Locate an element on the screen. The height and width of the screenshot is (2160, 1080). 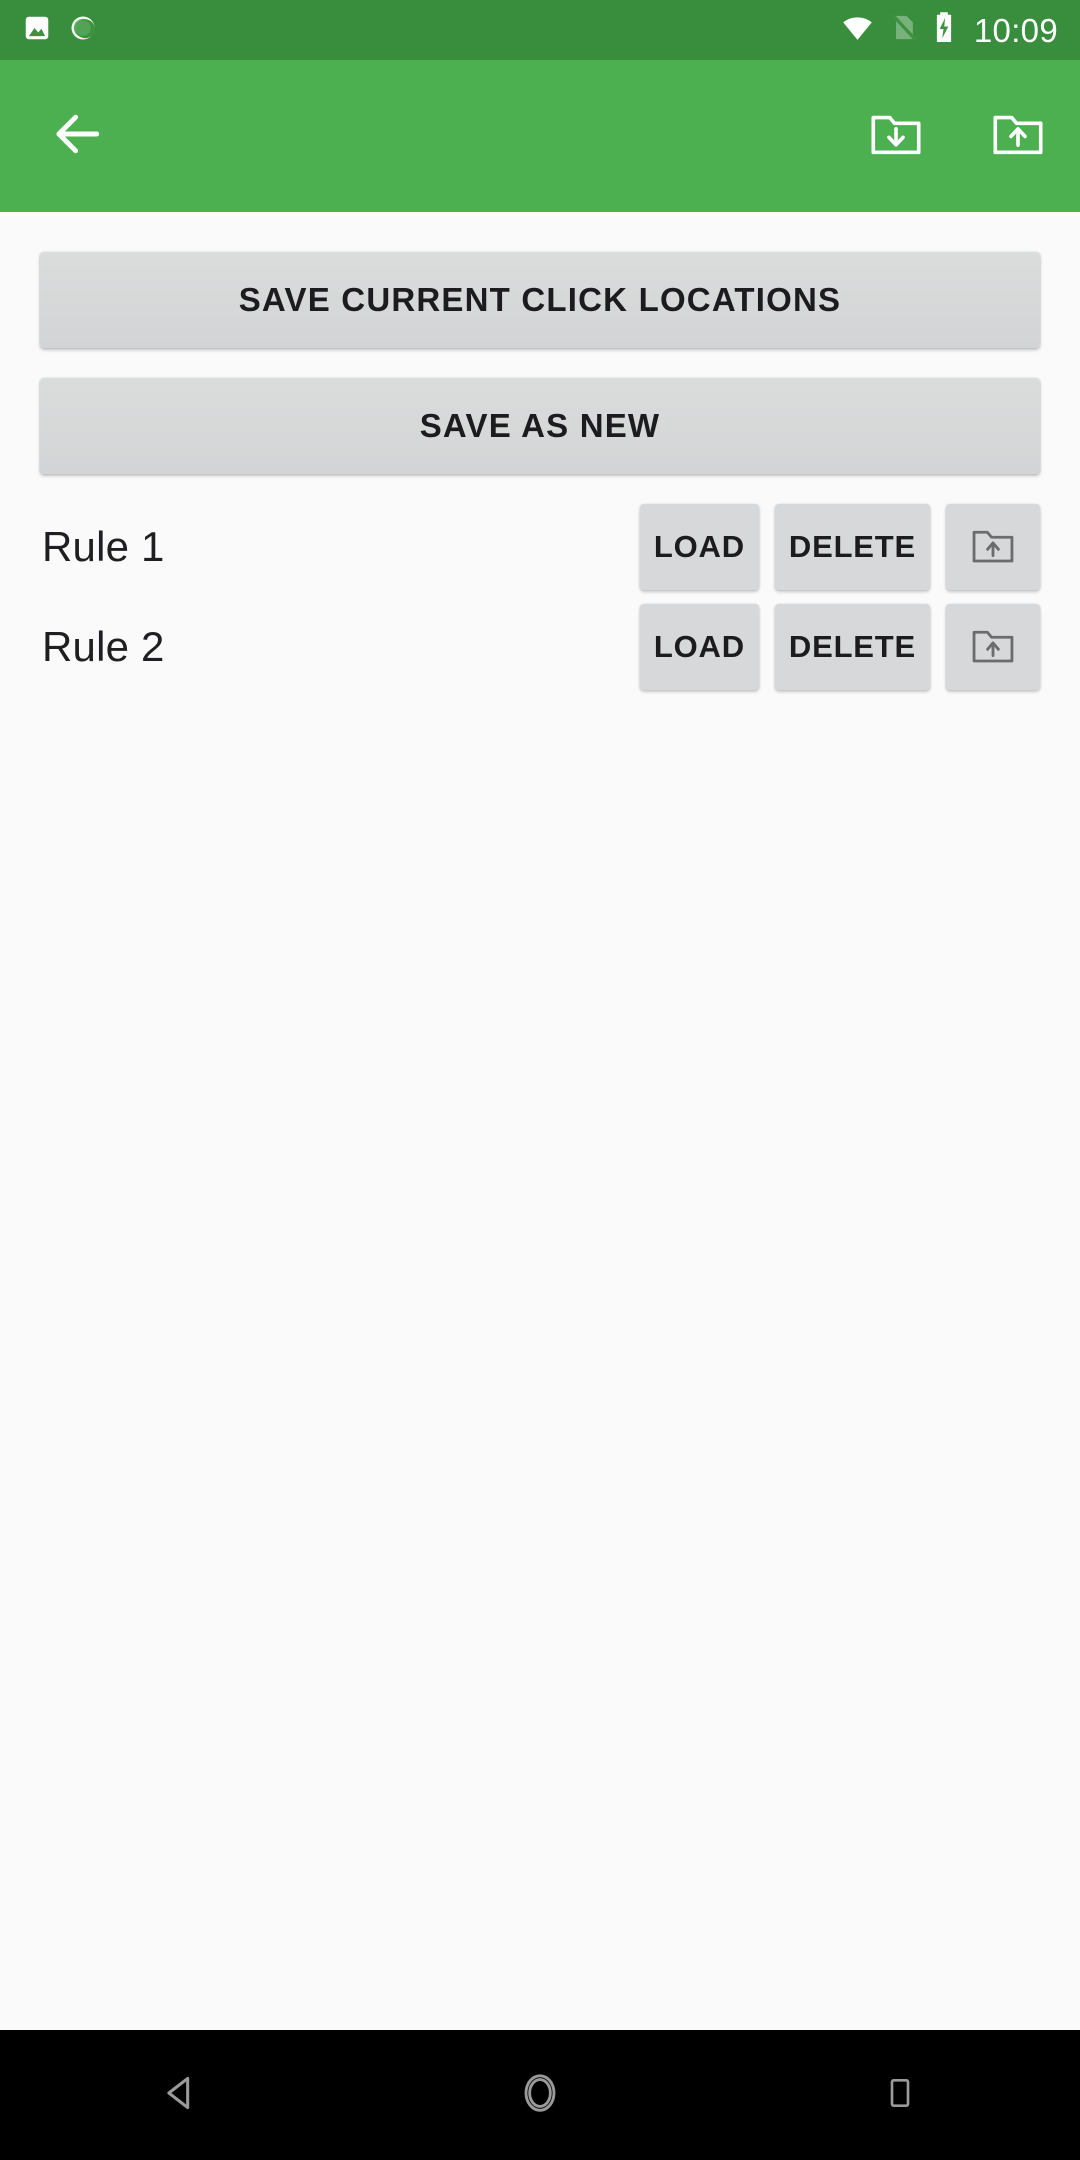
folder-download-icon is located at coordinates (896, 136).